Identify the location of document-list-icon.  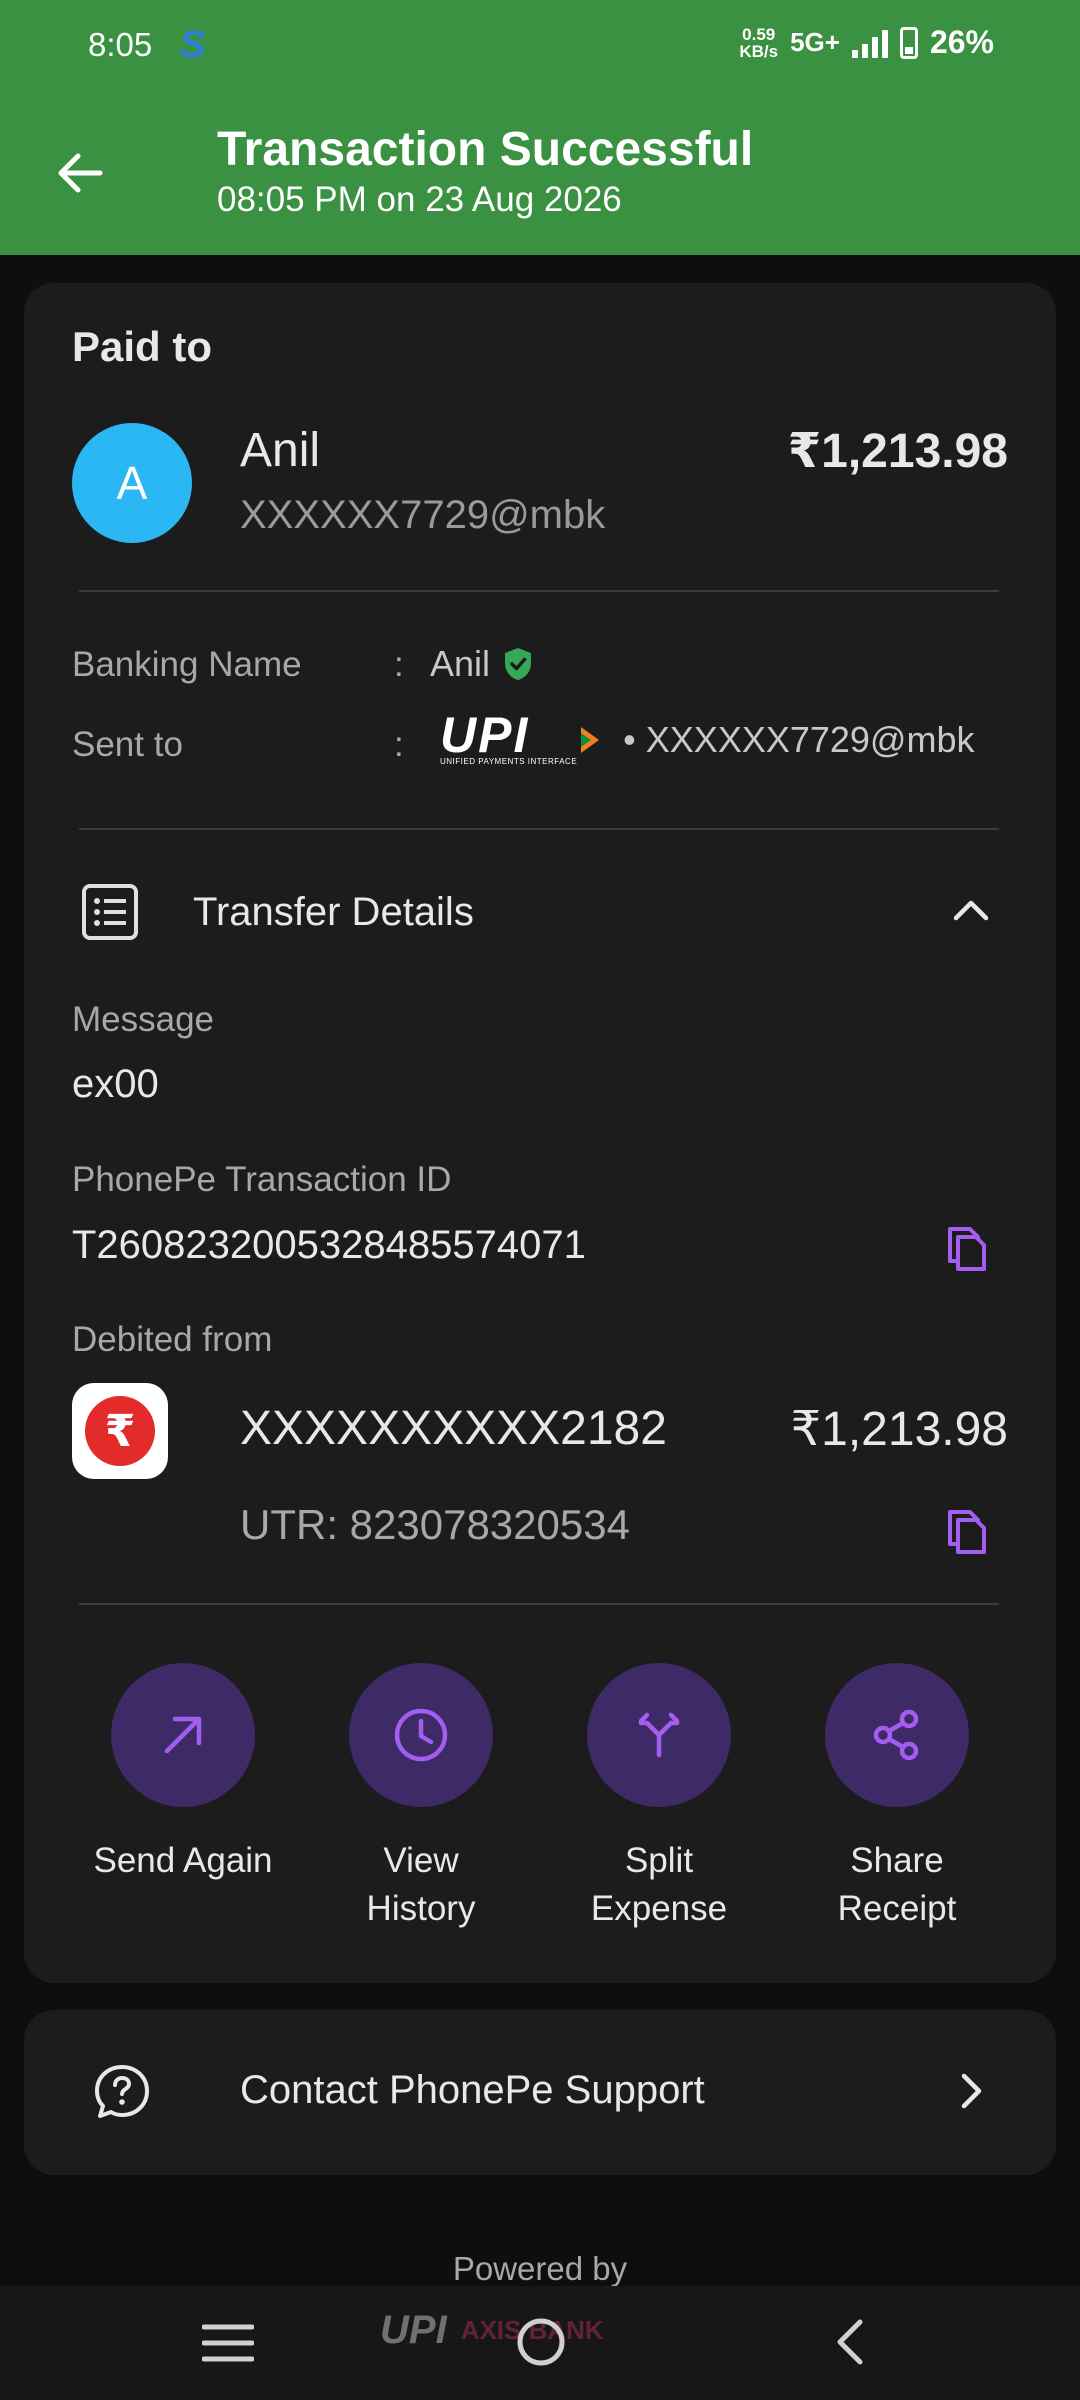
(110, 912).